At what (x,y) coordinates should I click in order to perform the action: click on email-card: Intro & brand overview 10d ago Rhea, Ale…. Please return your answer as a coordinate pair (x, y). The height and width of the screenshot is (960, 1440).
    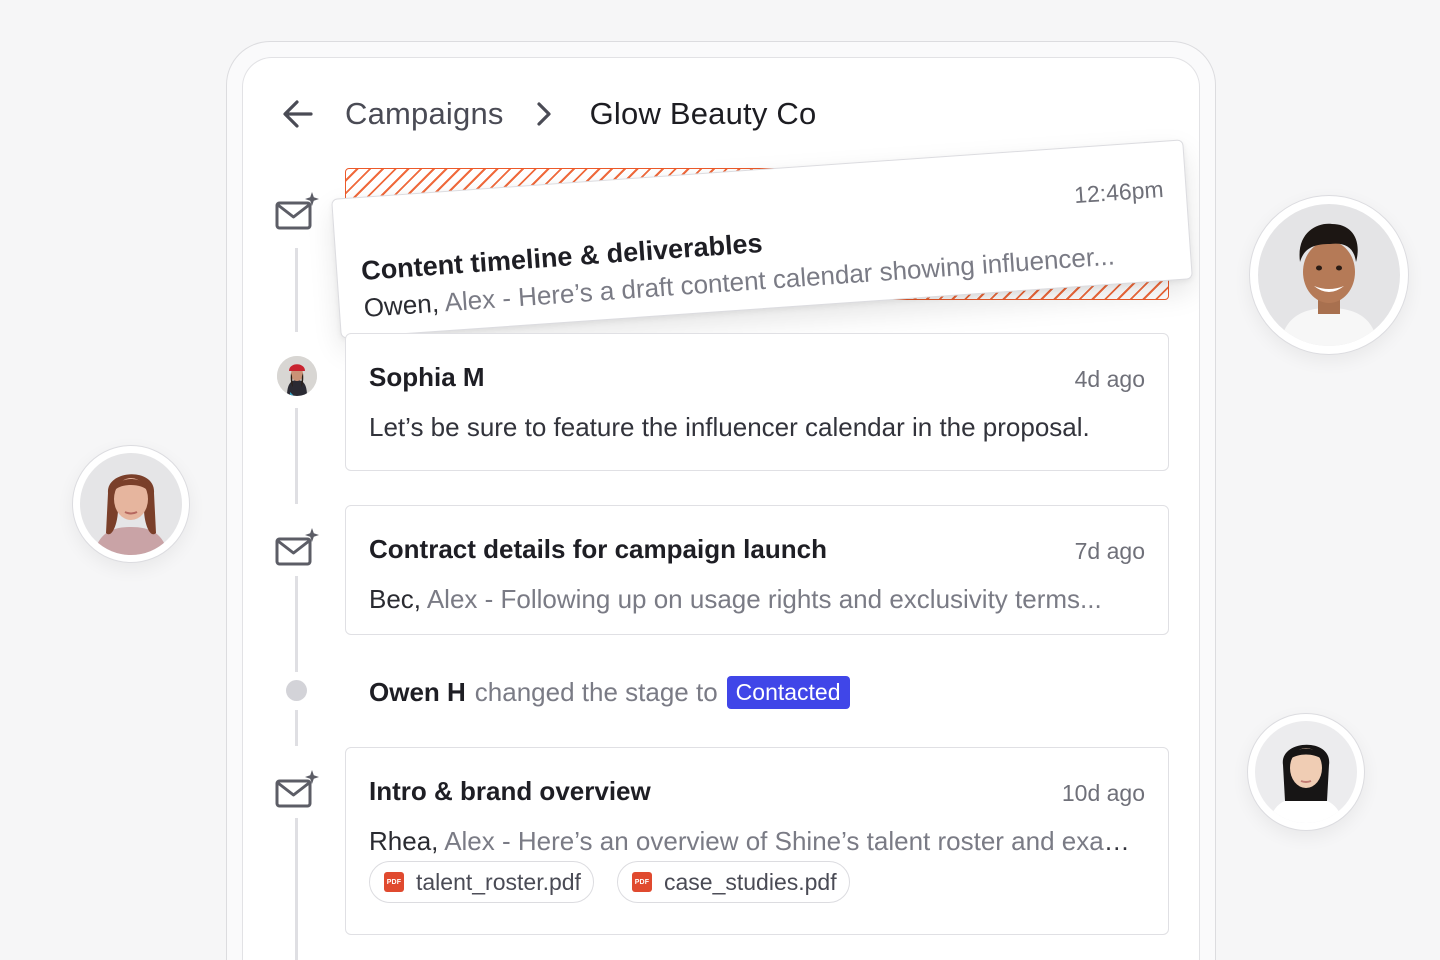
    Looking at the image, I should click on (757, 841).